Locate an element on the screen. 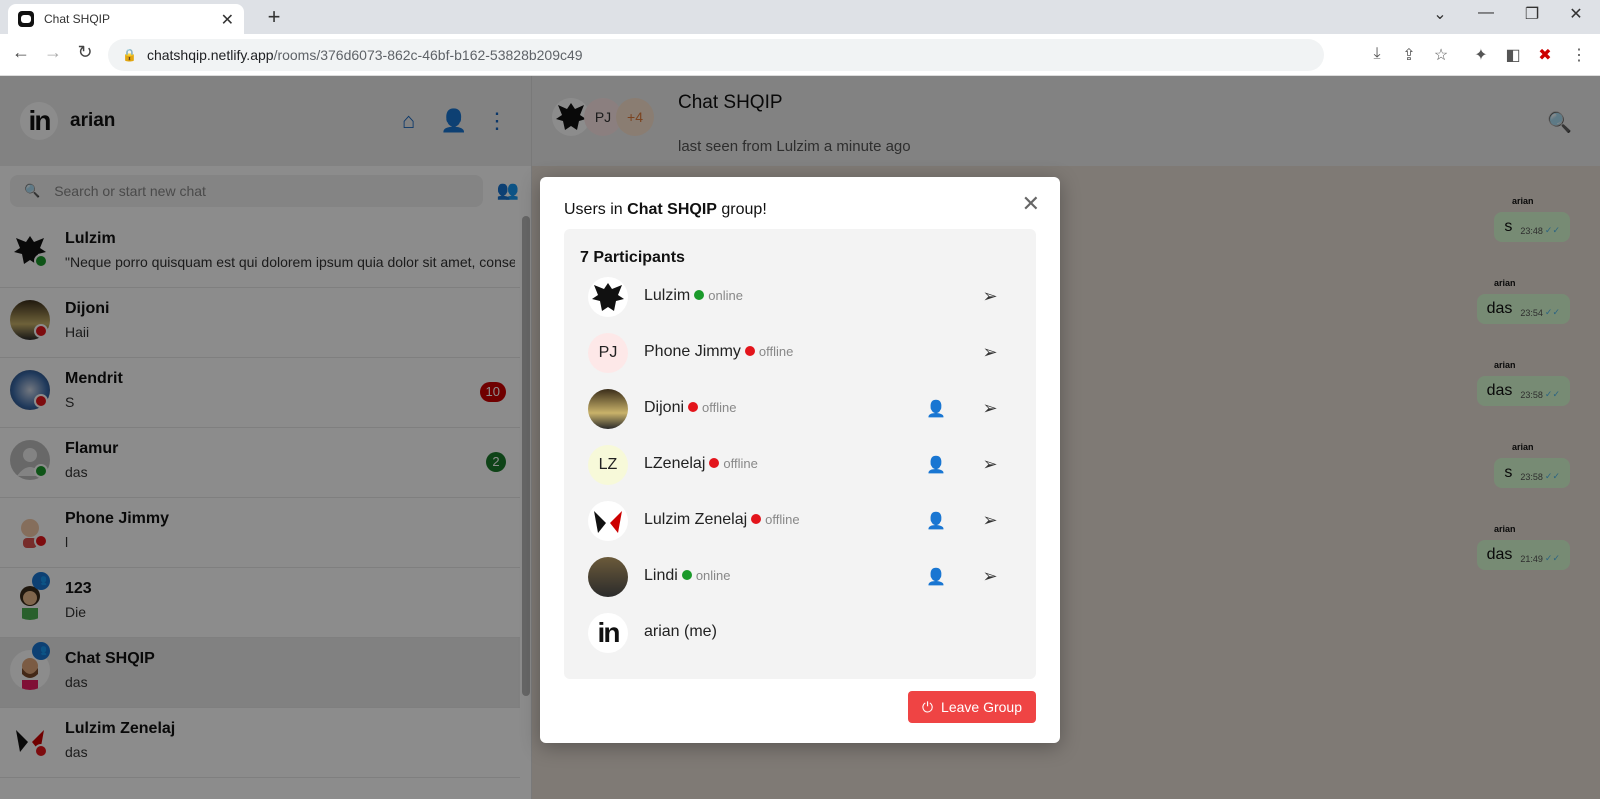 Image resolution: width=1600 pixels, height=799 pixels. participant-row: PJ Phone Jimmy offline ➢ is located at coordinates (800, 353).